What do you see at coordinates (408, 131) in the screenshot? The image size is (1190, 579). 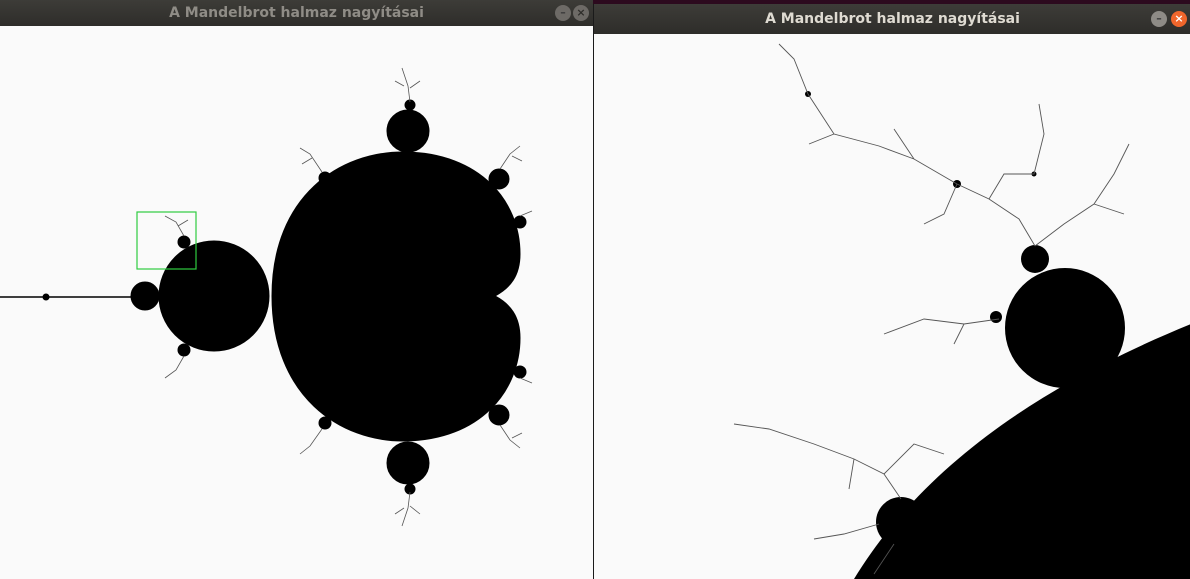 I see `top-bulb` at bounding box center [408, 131].